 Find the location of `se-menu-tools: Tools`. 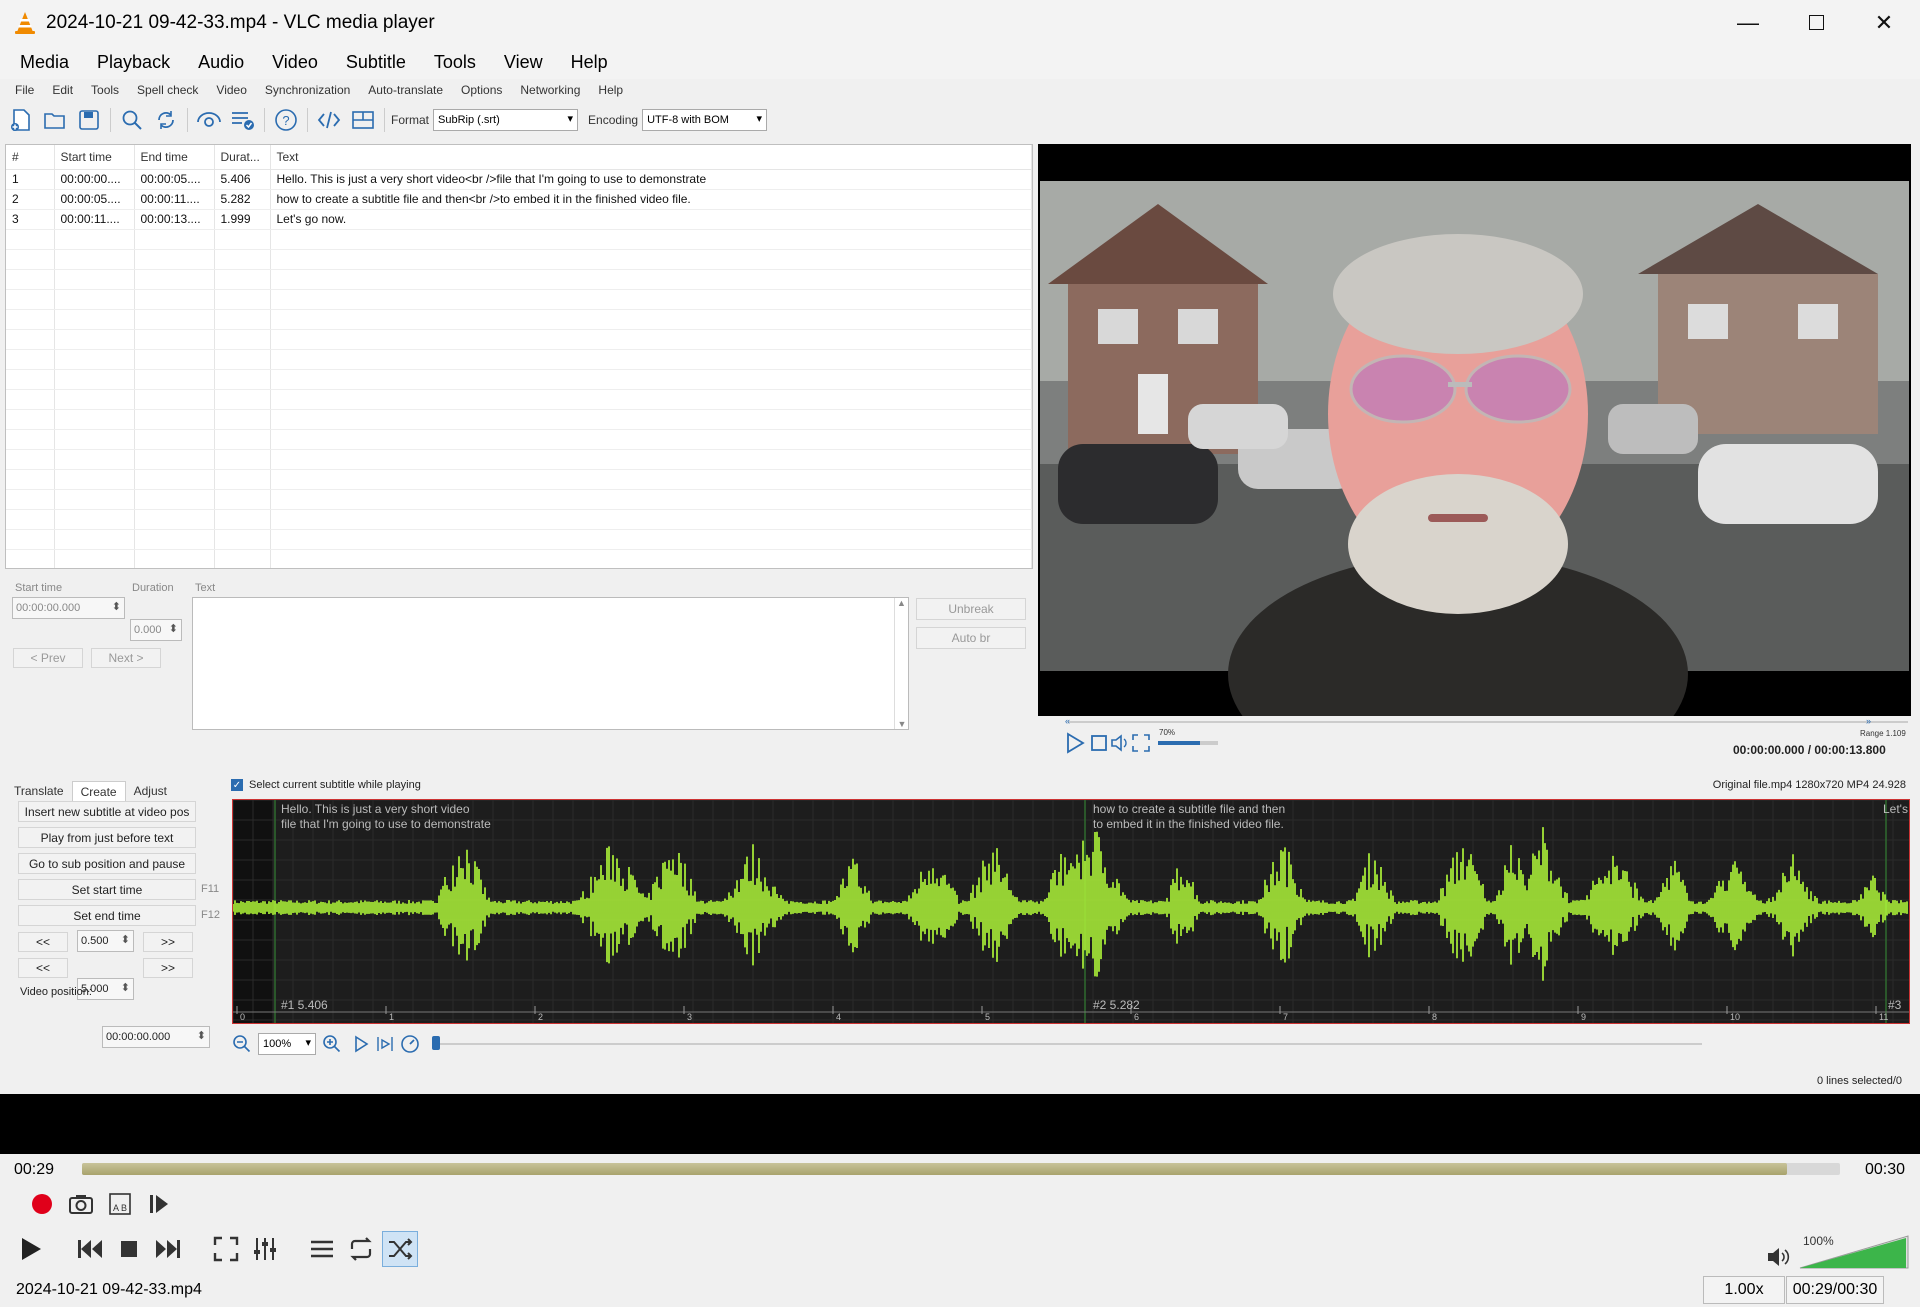

se-menu-tools: Tools is located at coordinates (105, 90).